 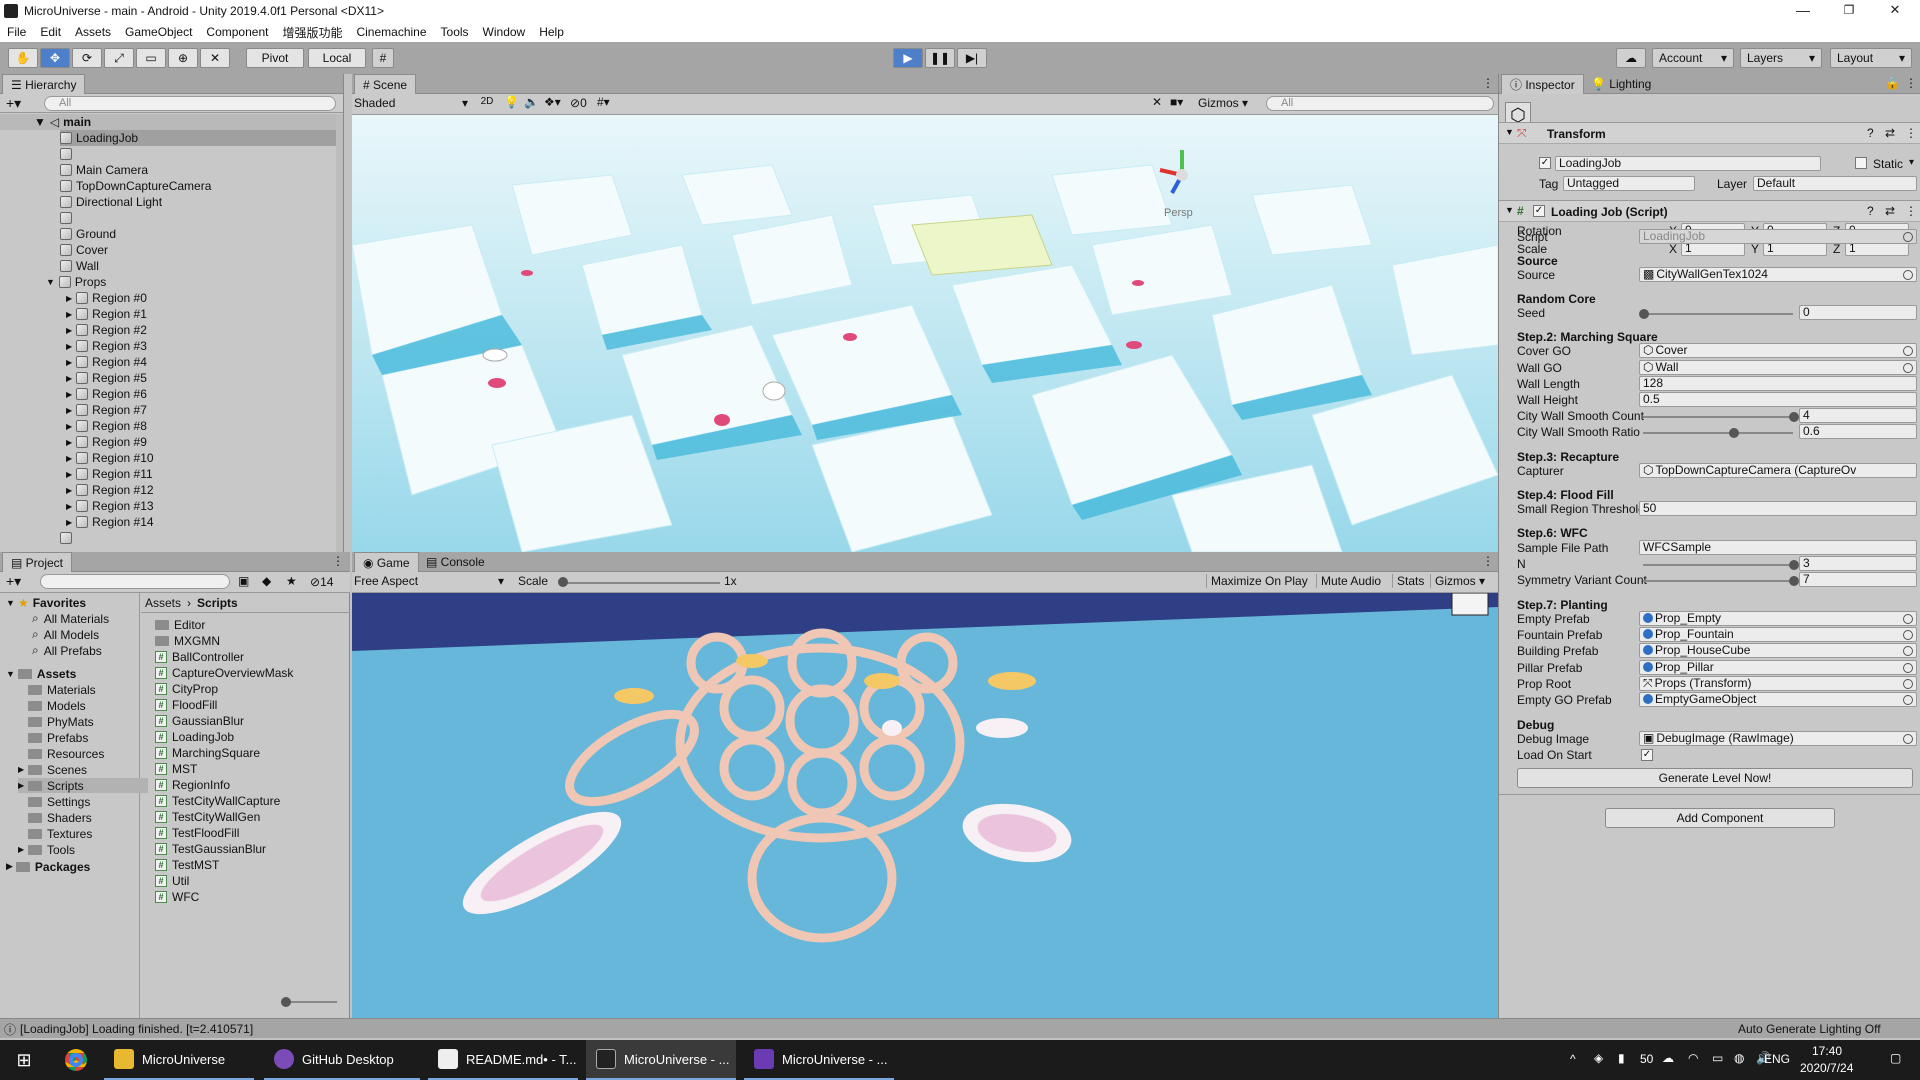 What do you see at coordinates (1778, 383) in the screenshot?
I see `wall-length-field: 128` at bounding box center [1778, 383].